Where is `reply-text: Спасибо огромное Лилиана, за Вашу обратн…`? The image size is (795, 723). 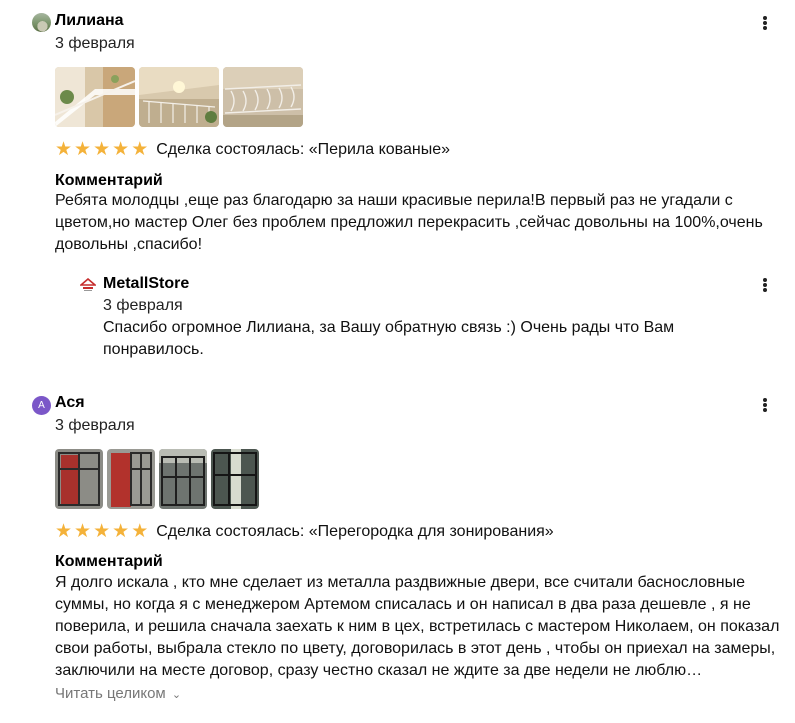
reply-text: Спасибо огромное Лилиана, за Вашу обратн… is located at coordinates (389, 338).